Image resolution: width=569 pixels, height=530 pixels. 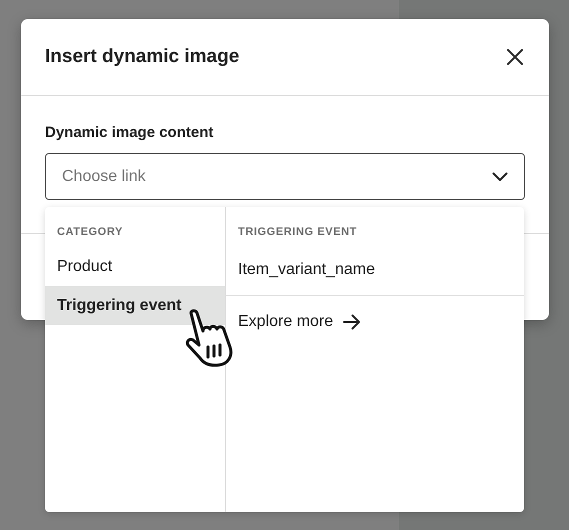 I want to click on close-icon, so click(x=515, y=57).